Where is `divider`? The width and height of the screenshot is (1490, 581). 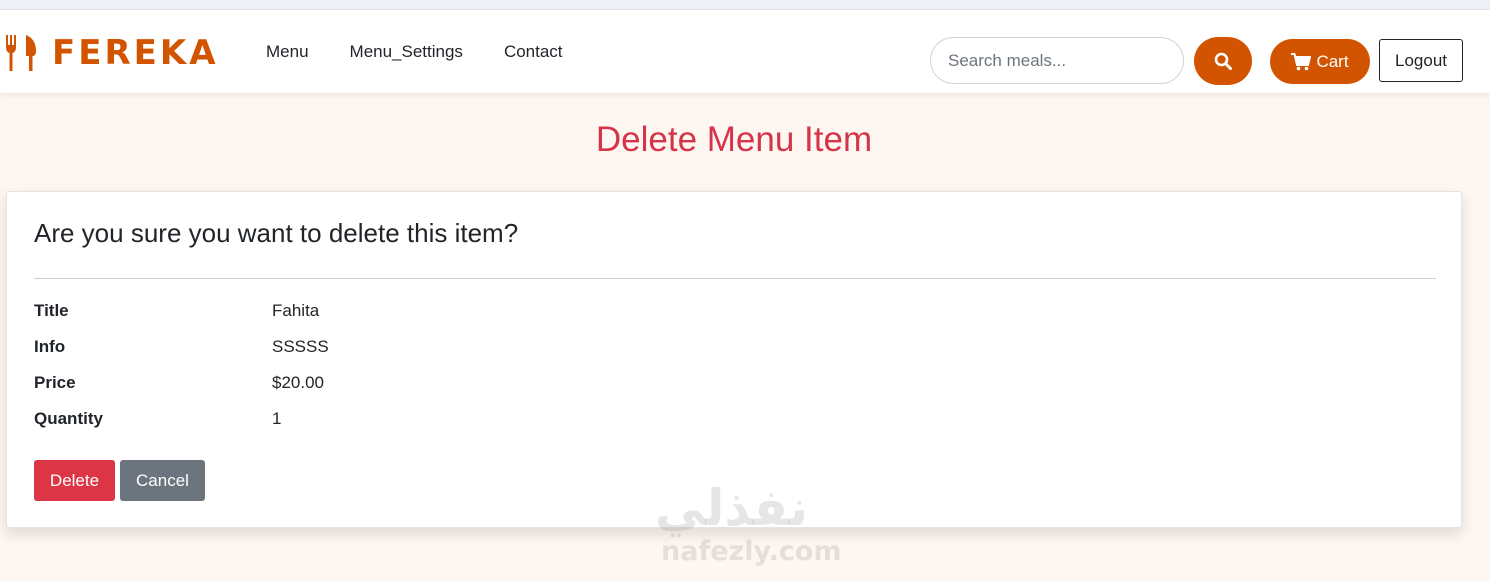
divider is located at coordinates (735, 278).